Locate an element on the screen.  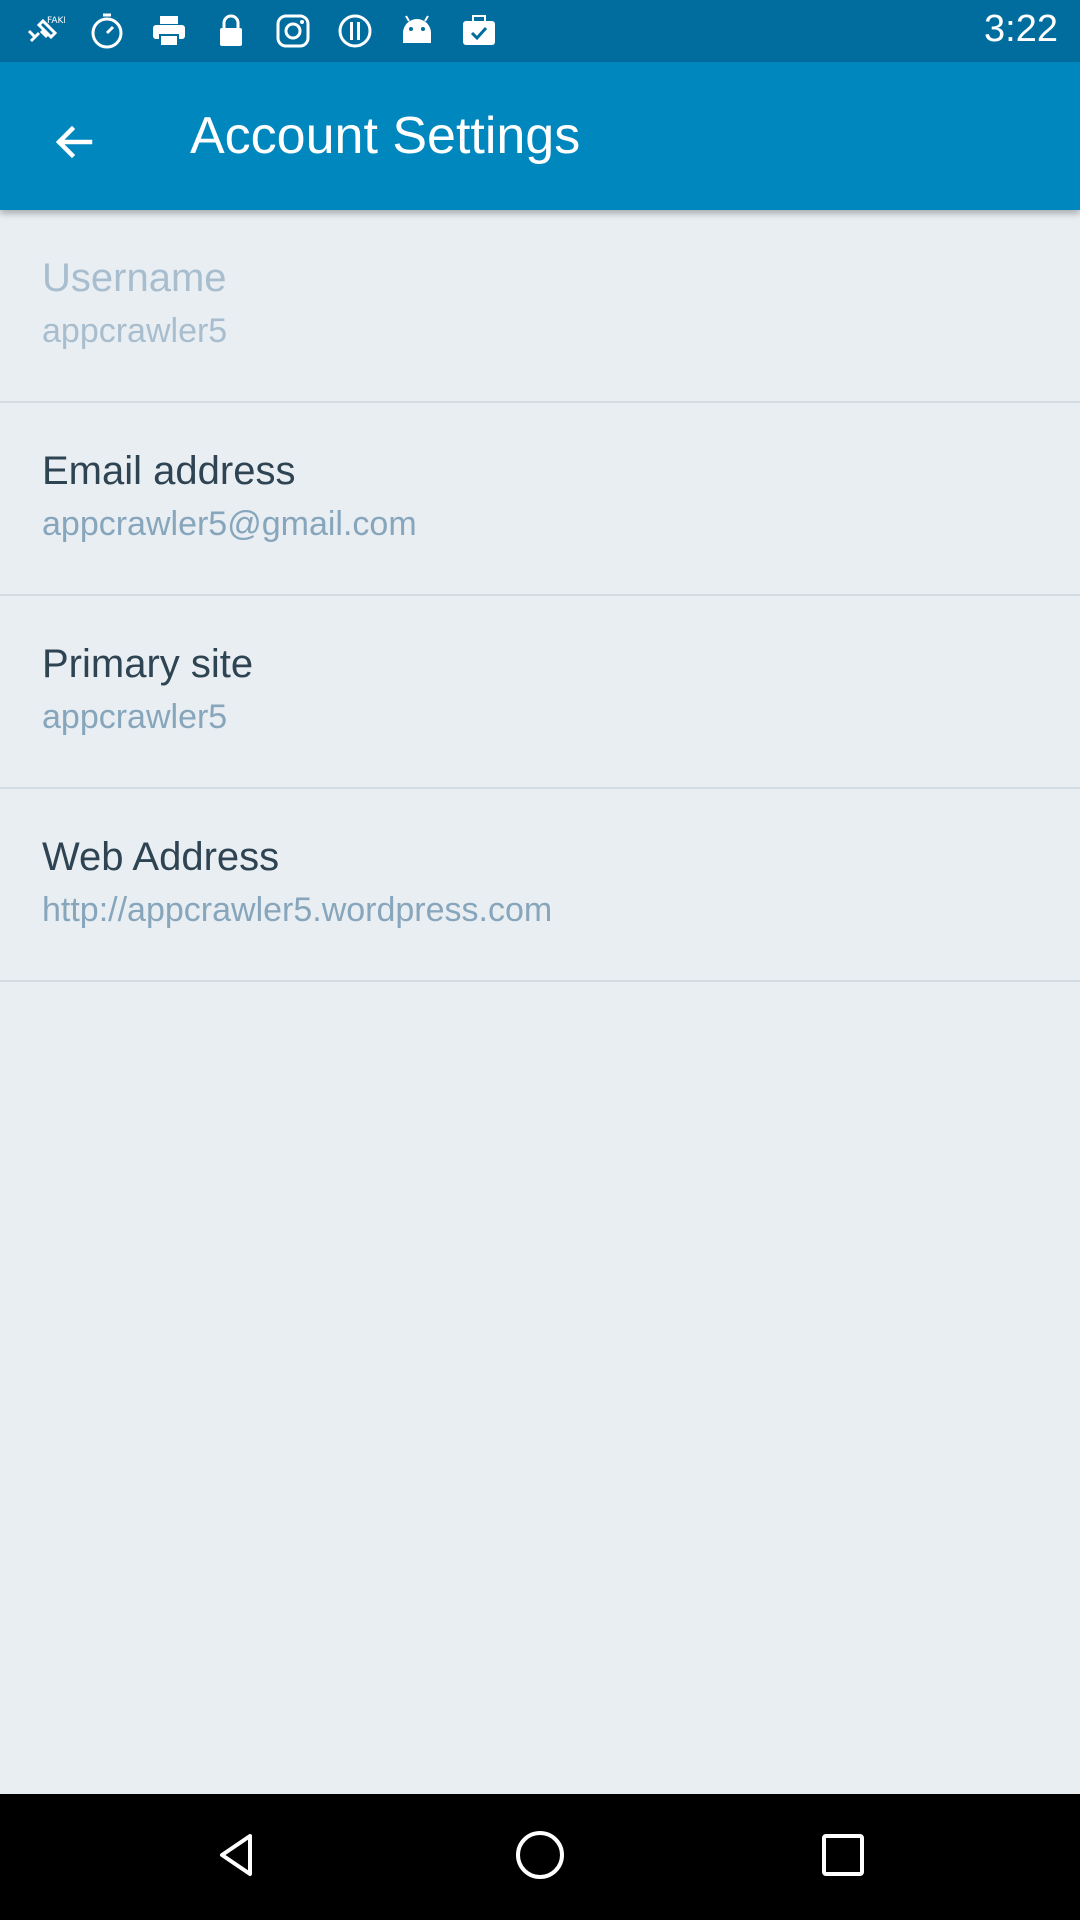
setting-label: Web Address is located at coordinates (161, 857).